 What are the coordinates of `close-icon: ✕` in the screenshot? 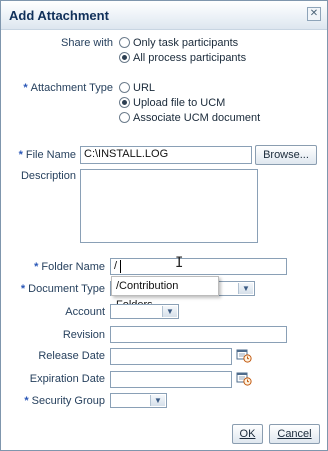 It's located at (314, 14).